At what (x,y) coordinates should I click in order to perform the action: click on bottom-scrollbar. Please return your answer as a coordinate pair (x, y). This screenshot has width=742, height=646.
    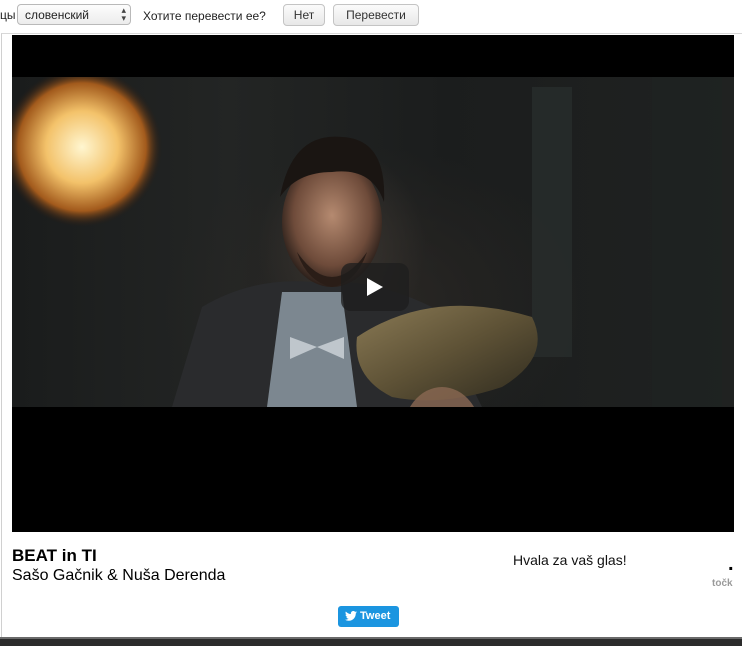
    Looking at the image, I should click on (371, 641).